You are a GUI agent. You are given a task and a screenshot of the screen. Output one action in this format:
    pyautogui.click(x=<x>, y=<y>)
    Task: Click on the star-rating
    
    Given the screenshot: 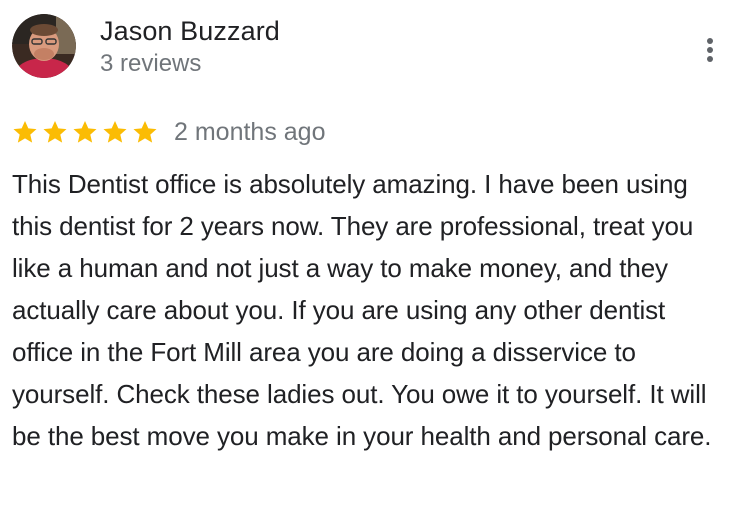 What is the action you would take?
    pyautogui.click(x=87, y=132)
    